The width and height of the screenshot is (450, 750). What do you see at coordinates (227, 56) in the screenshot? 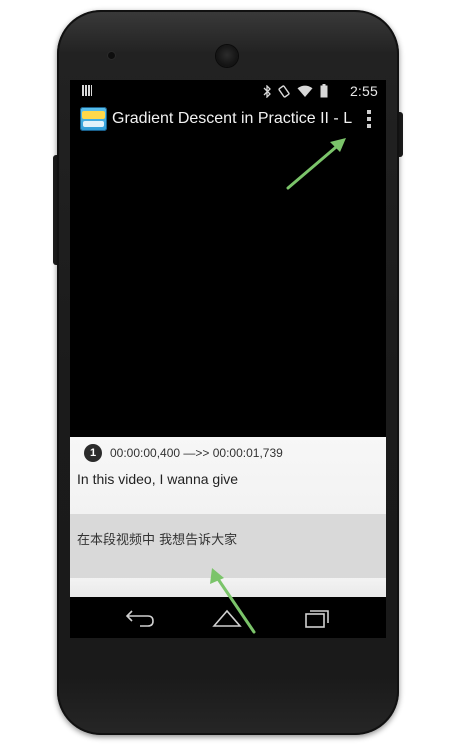
I see `earpiece-speaker` at bounding box center [227, 56].